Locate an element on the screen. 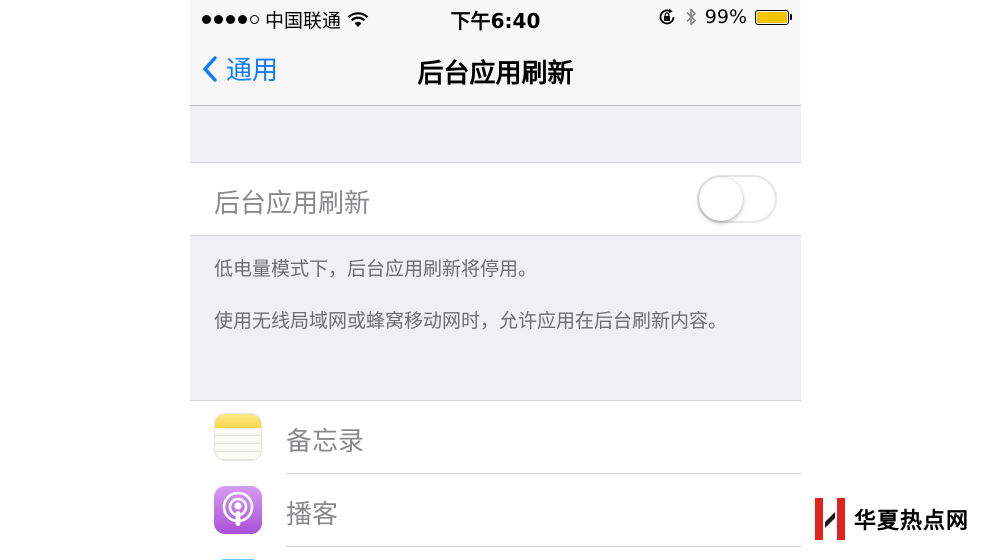  bluetooth-icon is located at coordinates (691, 17).